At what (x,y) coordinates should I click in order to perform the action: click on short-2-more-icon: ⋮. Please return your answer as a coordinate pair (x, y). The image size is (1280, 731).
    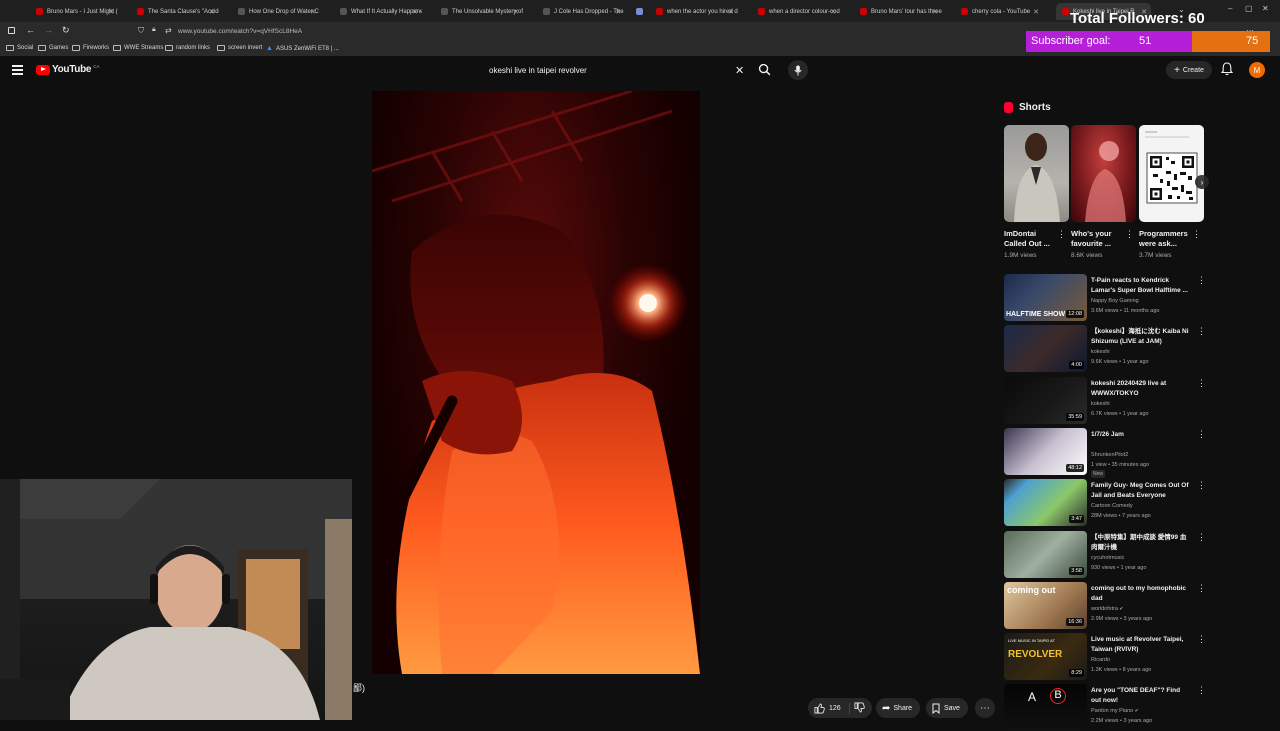
    Looking at the image, I should click on (1129, 234).